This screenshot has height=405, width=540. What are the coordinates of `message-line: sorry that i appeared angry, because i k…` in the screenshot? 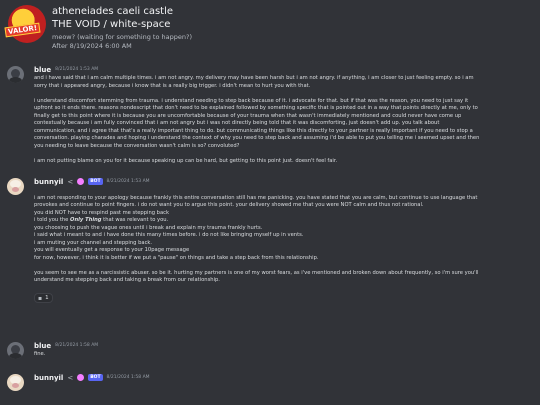 It's located at (172, 85).